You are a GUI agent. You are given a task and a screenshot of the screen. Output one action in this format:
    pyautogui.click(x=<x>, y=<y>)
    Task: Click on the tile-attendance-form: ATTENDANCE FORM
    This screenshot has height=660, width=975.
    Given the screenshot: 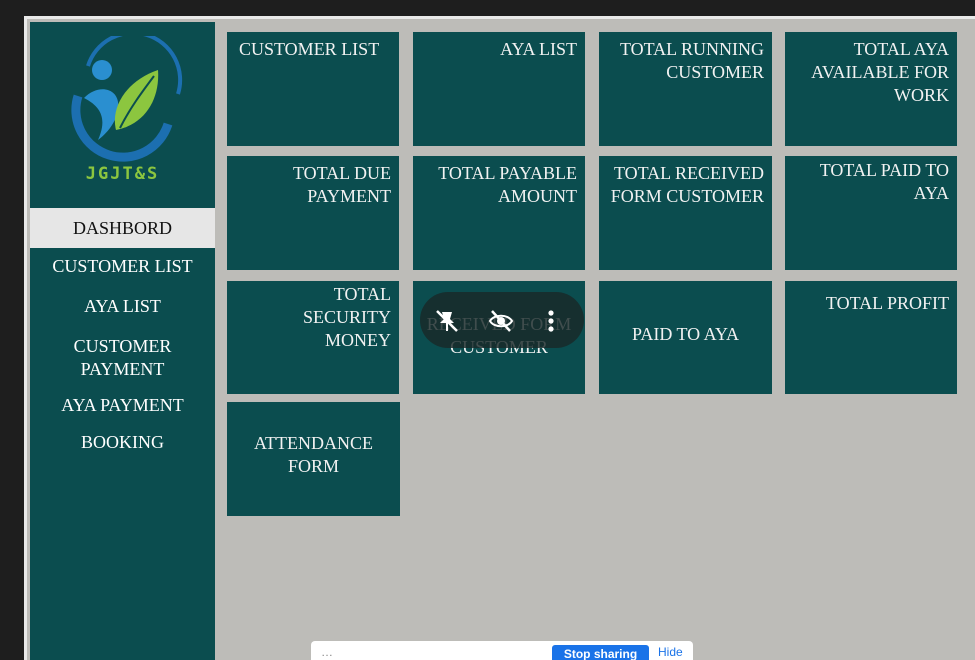 What is the action you would take?
    pyautogui.click(x=313, y=459)
    